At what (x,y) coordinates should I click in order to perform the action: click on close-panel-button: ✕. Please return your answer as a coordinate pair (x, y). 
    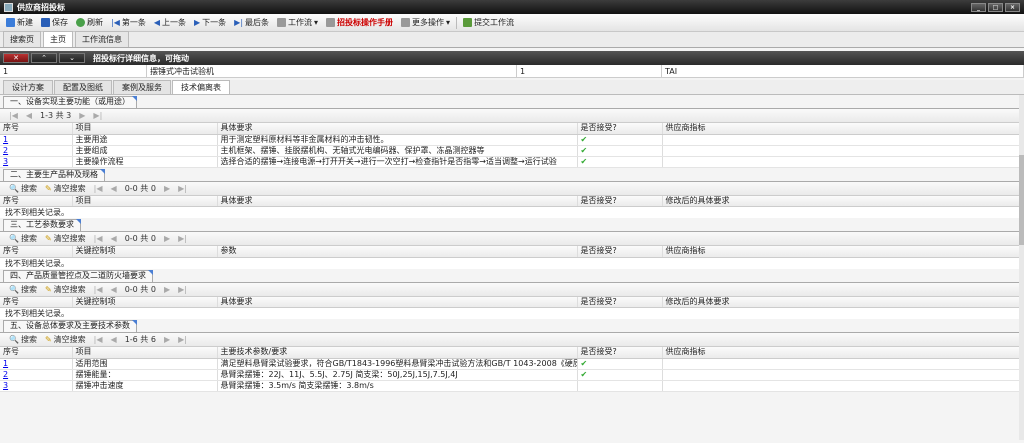
    Looking at the image, I should click on (16, 58).